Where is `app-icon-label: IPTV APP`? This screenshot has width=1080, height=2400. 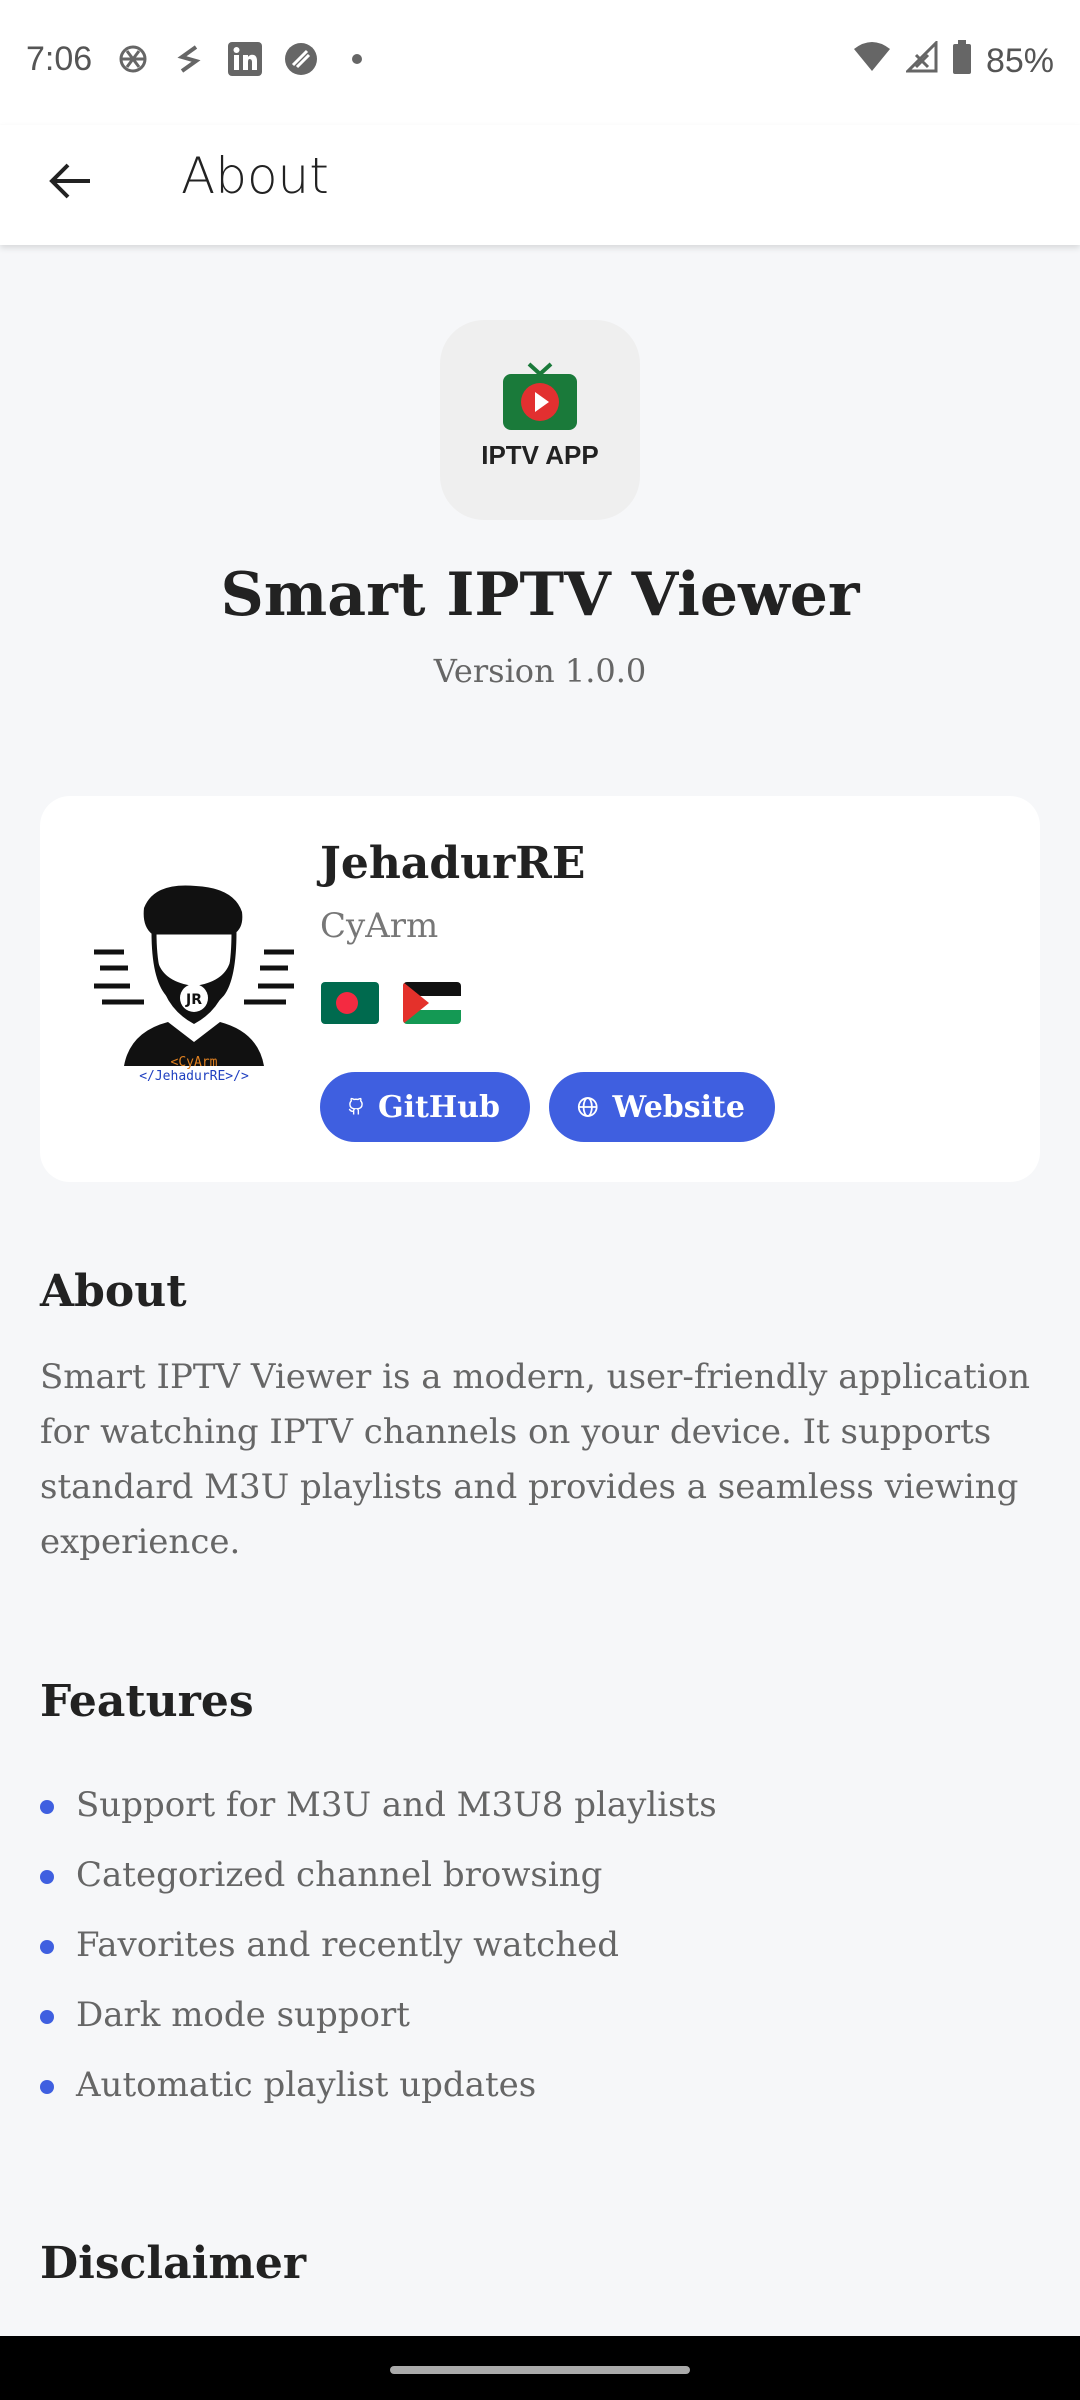
app-icon-label: IPTV APP is located at coordinates (540, 455).